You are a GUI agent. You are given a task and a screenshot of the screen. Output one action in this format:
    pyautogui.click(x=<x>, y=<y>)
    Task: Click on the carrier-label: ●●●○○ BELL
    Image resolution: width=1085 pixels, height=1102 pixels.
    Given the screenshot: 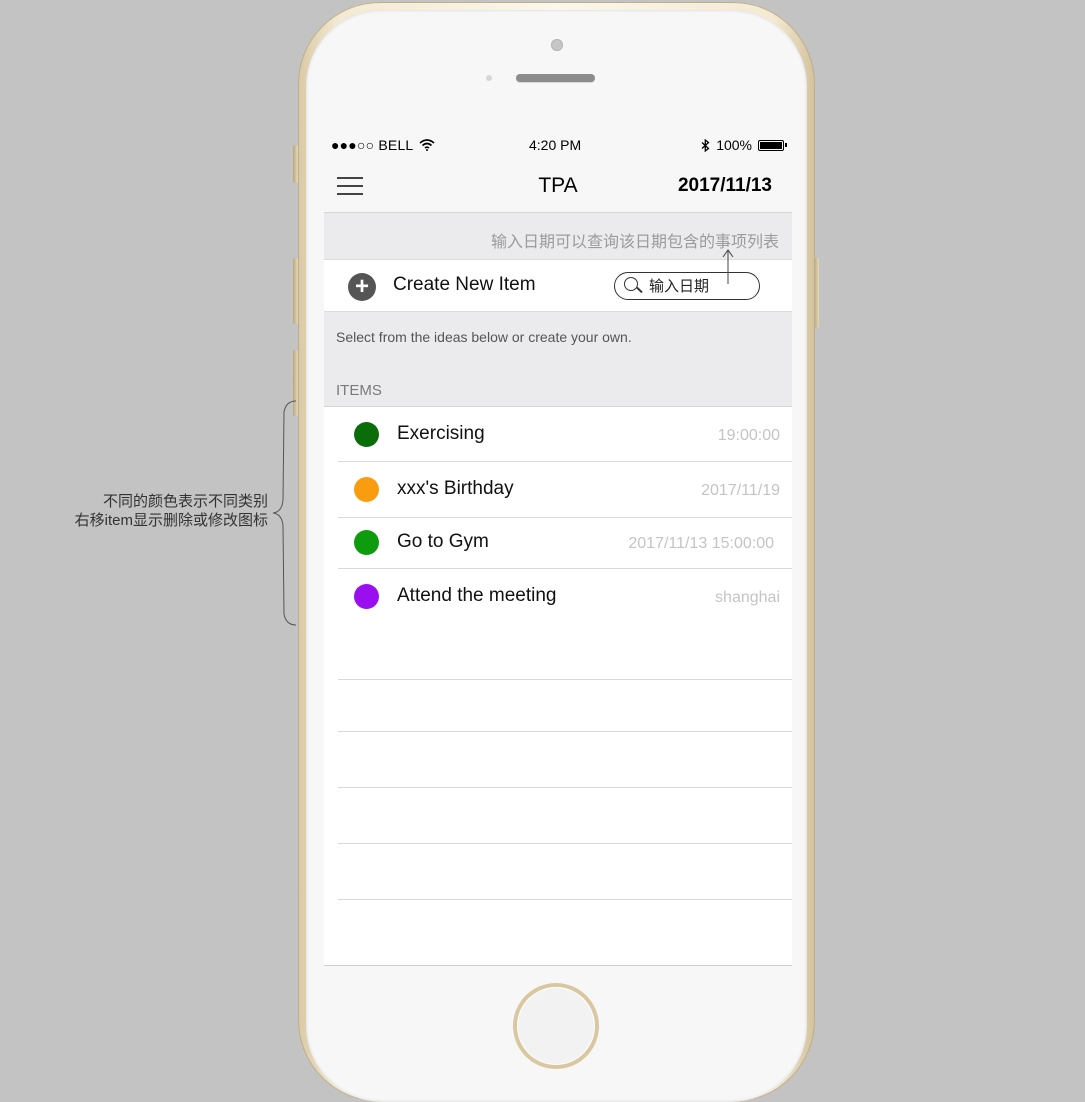 What is the action you would take?
    pyautogui.click(x=372, y=145)
    